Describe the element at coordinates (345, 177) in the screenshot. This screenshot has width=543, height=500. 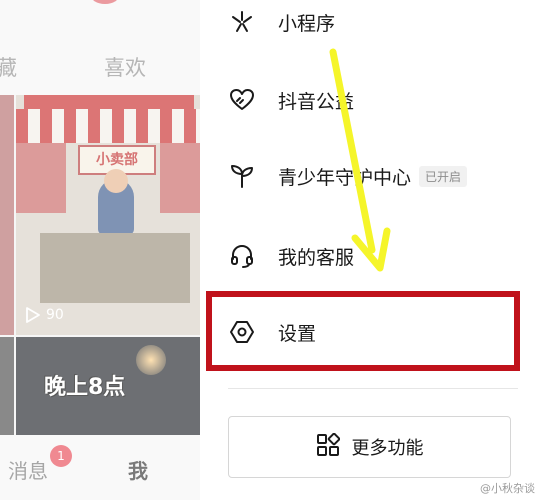
I see `menu-item-label: 青少年守护中心` at that location.